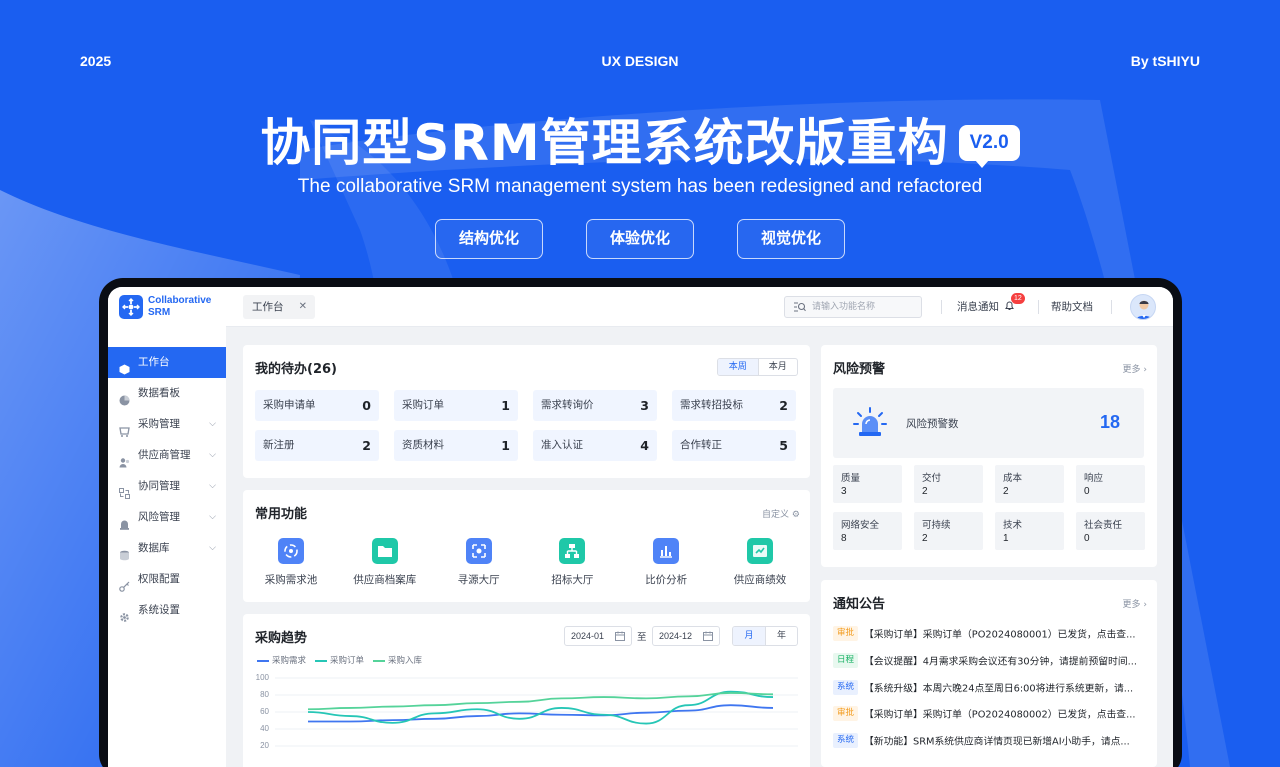 This screenshot has width=1280, height=767. I want to click on search-input: 请输入功能名称, so click(853, 307).